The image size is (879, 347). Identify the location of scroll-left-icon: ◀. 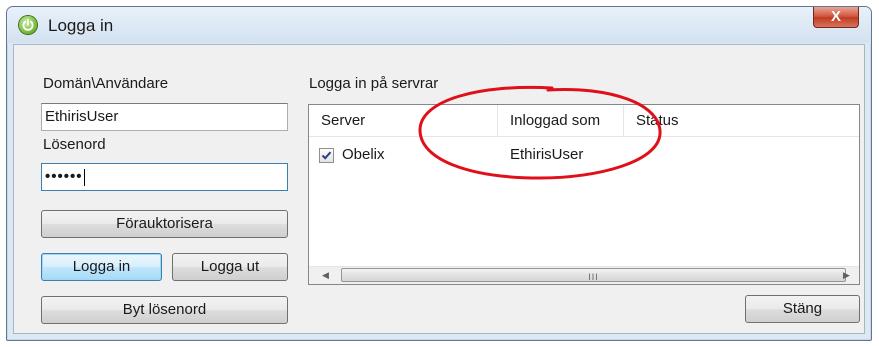
(325, 275).